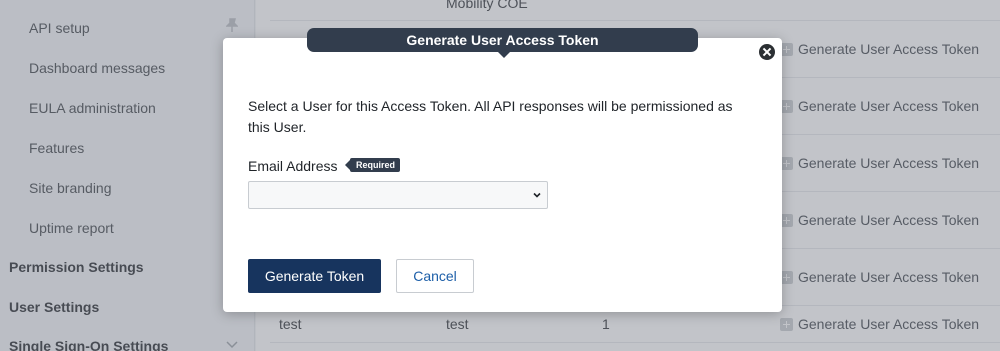 The image size is (1000, 351). Describe the element at coordinates (504, 55) in the screenshot. I see `dialog-title-pointer` at that location.